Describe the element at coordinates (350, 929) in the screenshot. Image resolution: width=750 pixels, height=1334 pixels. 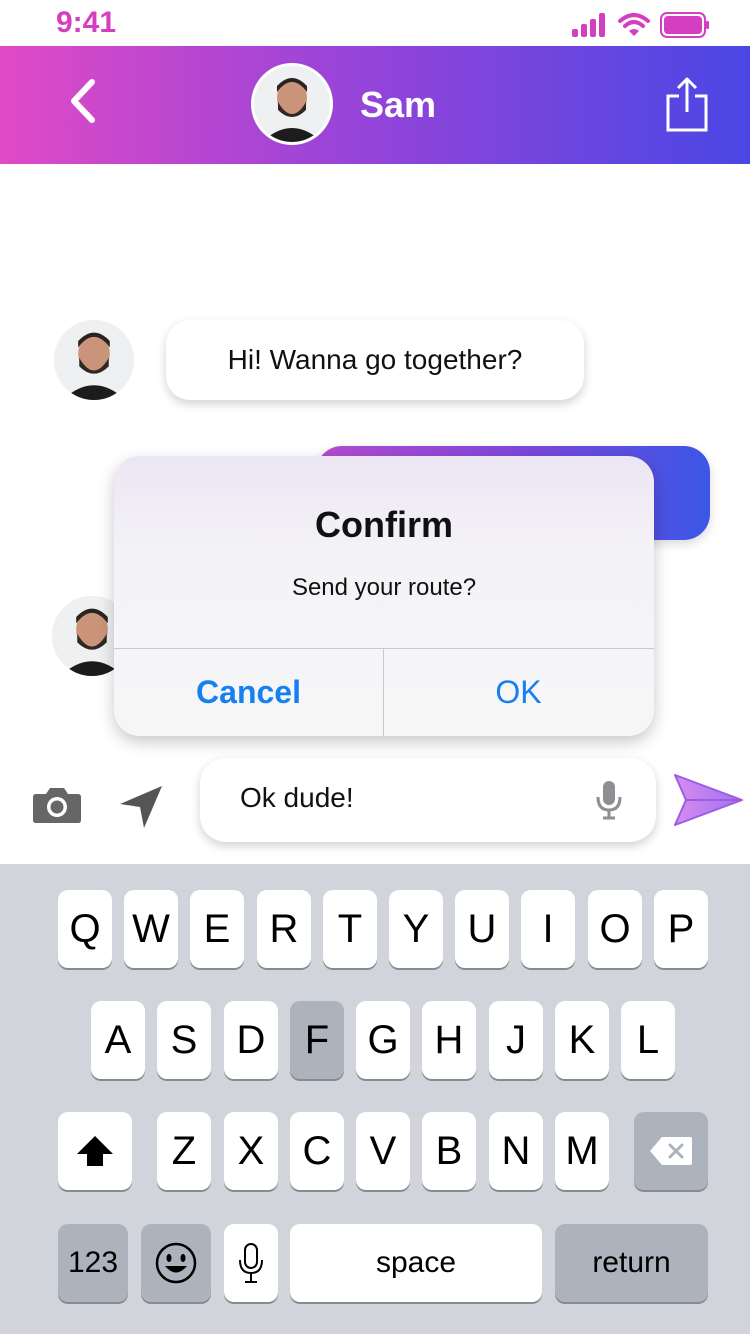
I see `key-t: T` at that location.